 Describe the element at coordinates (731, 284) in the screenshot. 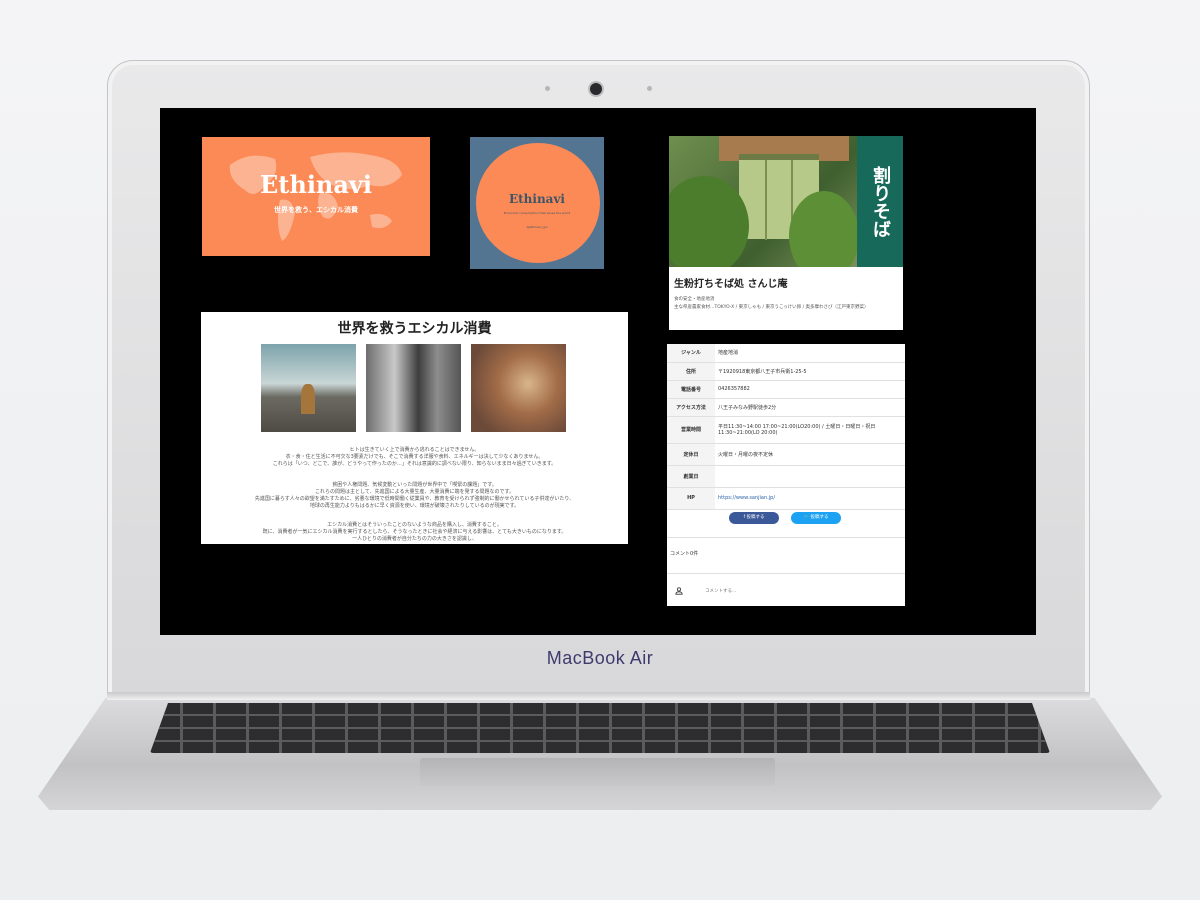

I see `shop-title: 生粉打ちそば処 さんじ庵` at that location.